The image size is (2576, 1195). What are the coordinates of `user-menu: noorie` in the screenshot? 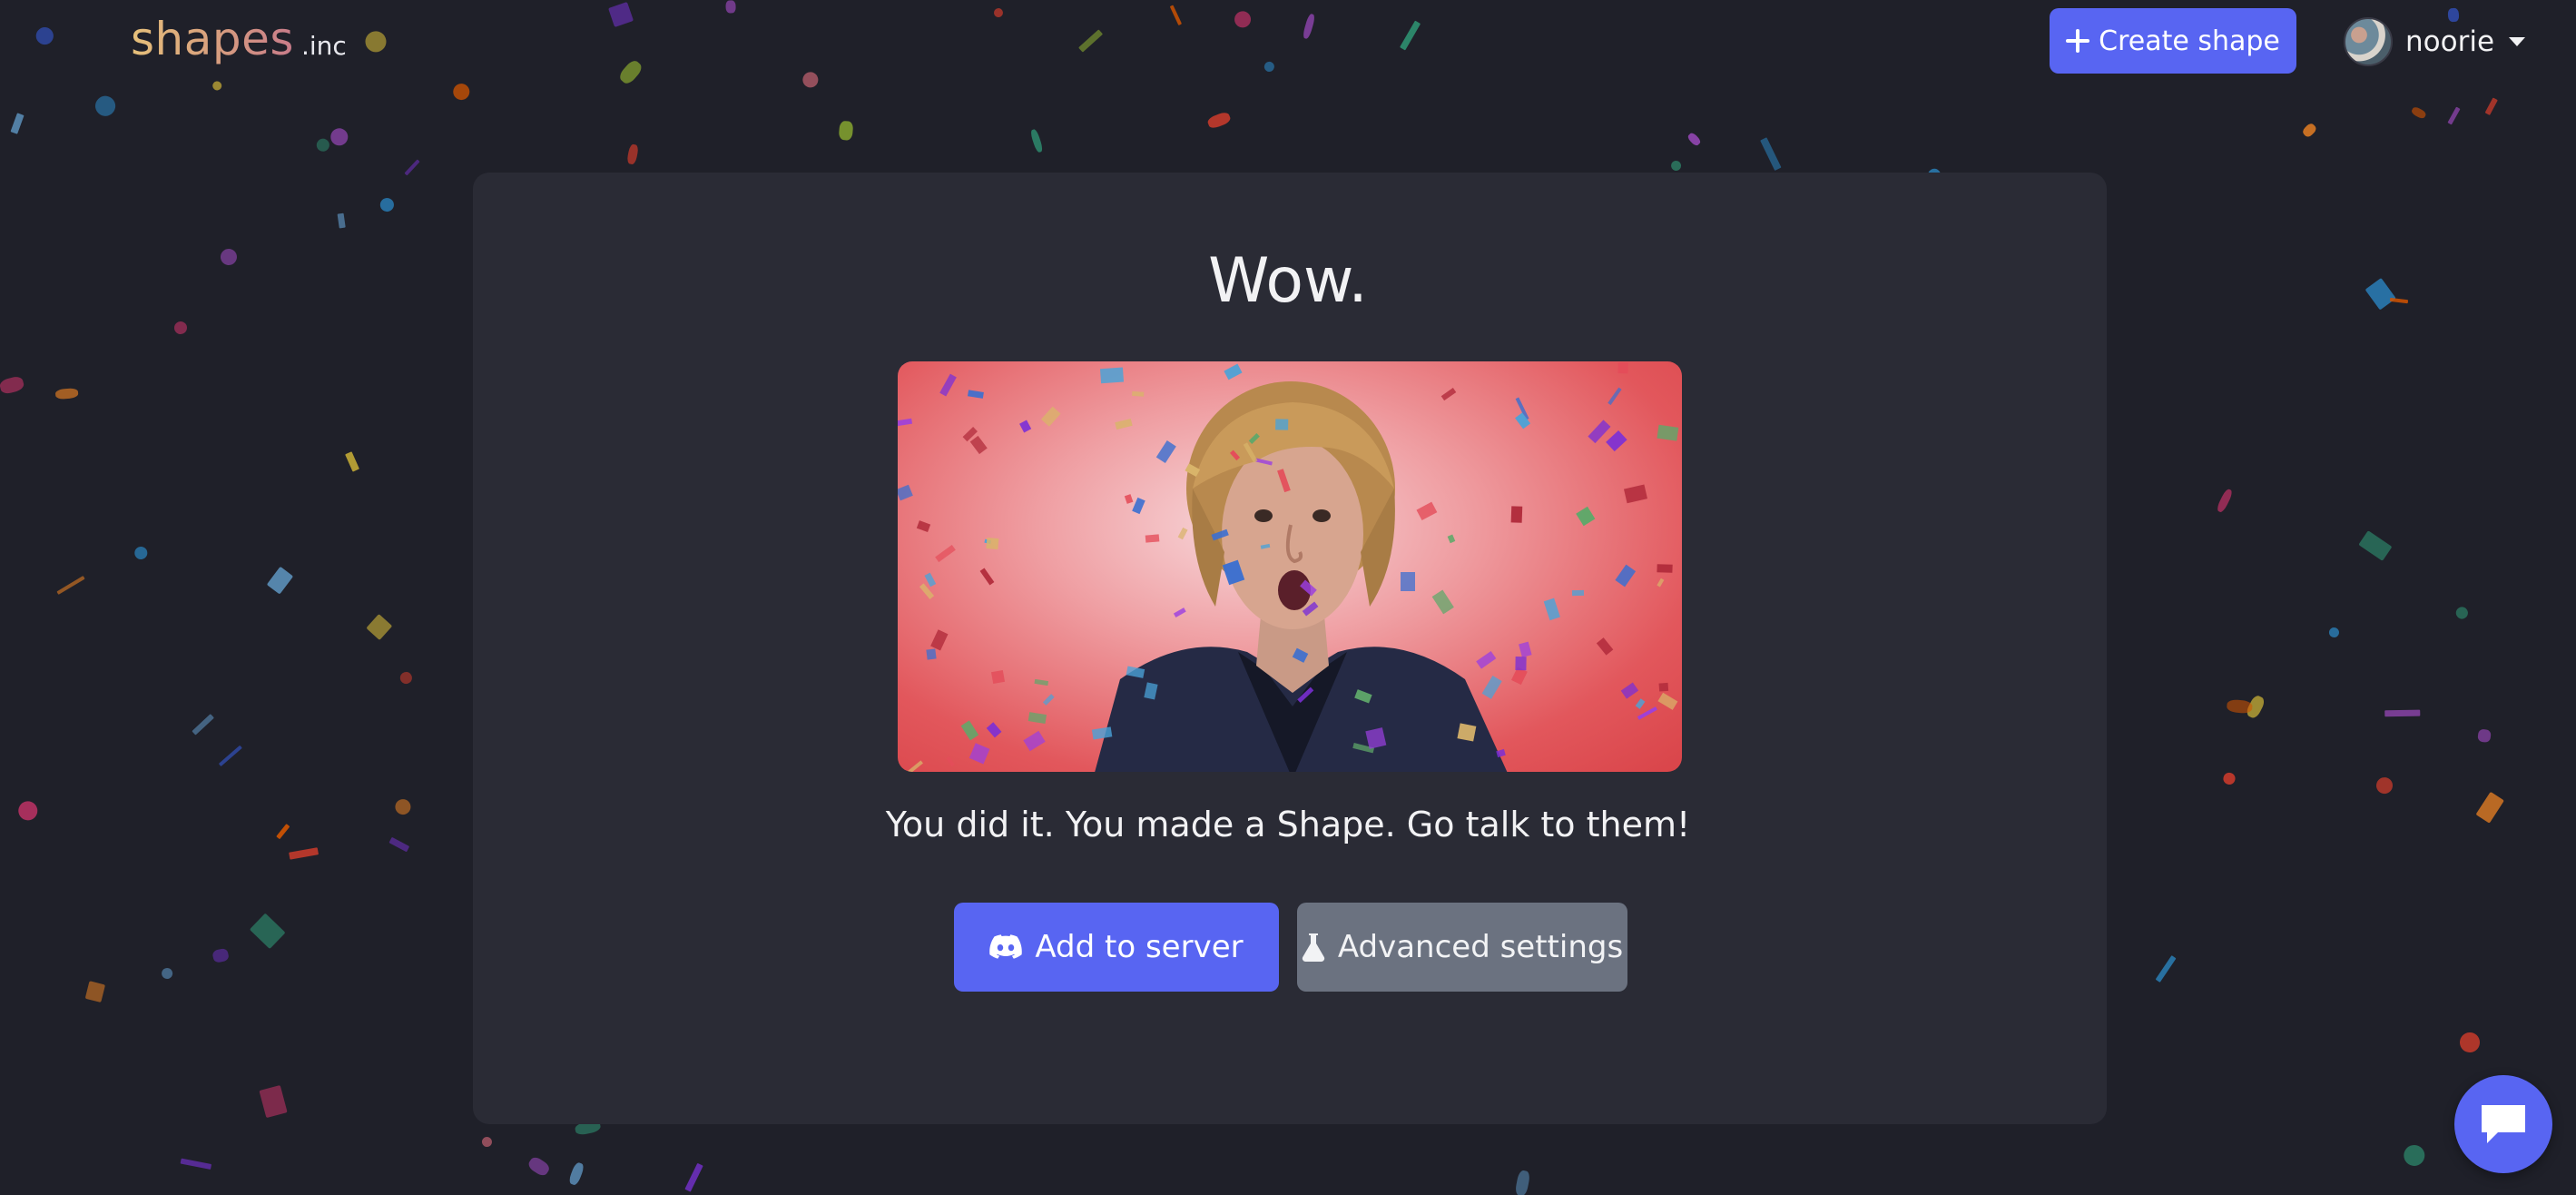 It's located at (2435, 41).